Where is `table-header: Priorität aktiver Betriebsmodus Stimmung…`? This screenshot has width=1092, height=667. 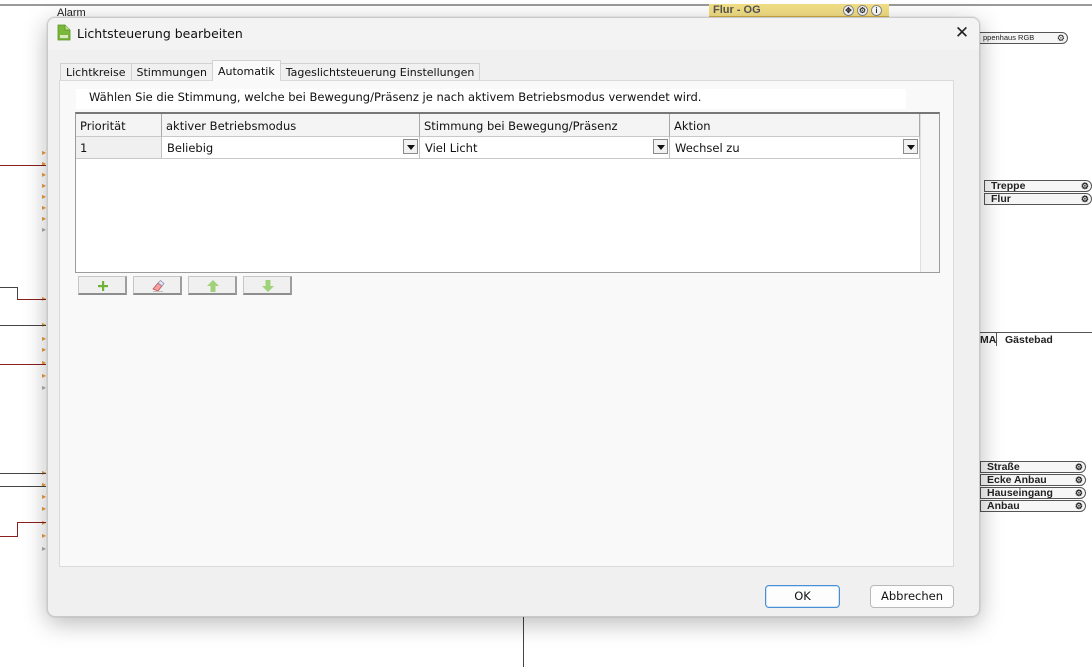 table-header: Priorität aktiver Betriebsmodus Stimmung… is located at coordinates (498, 125).